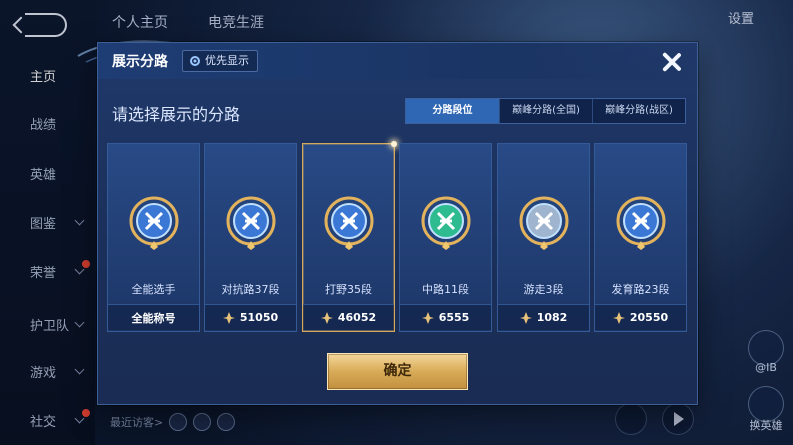 The height and width of the screenshot is (445, 793). I want to click on lane-card-name: 发育路23段, so click(640, 289).